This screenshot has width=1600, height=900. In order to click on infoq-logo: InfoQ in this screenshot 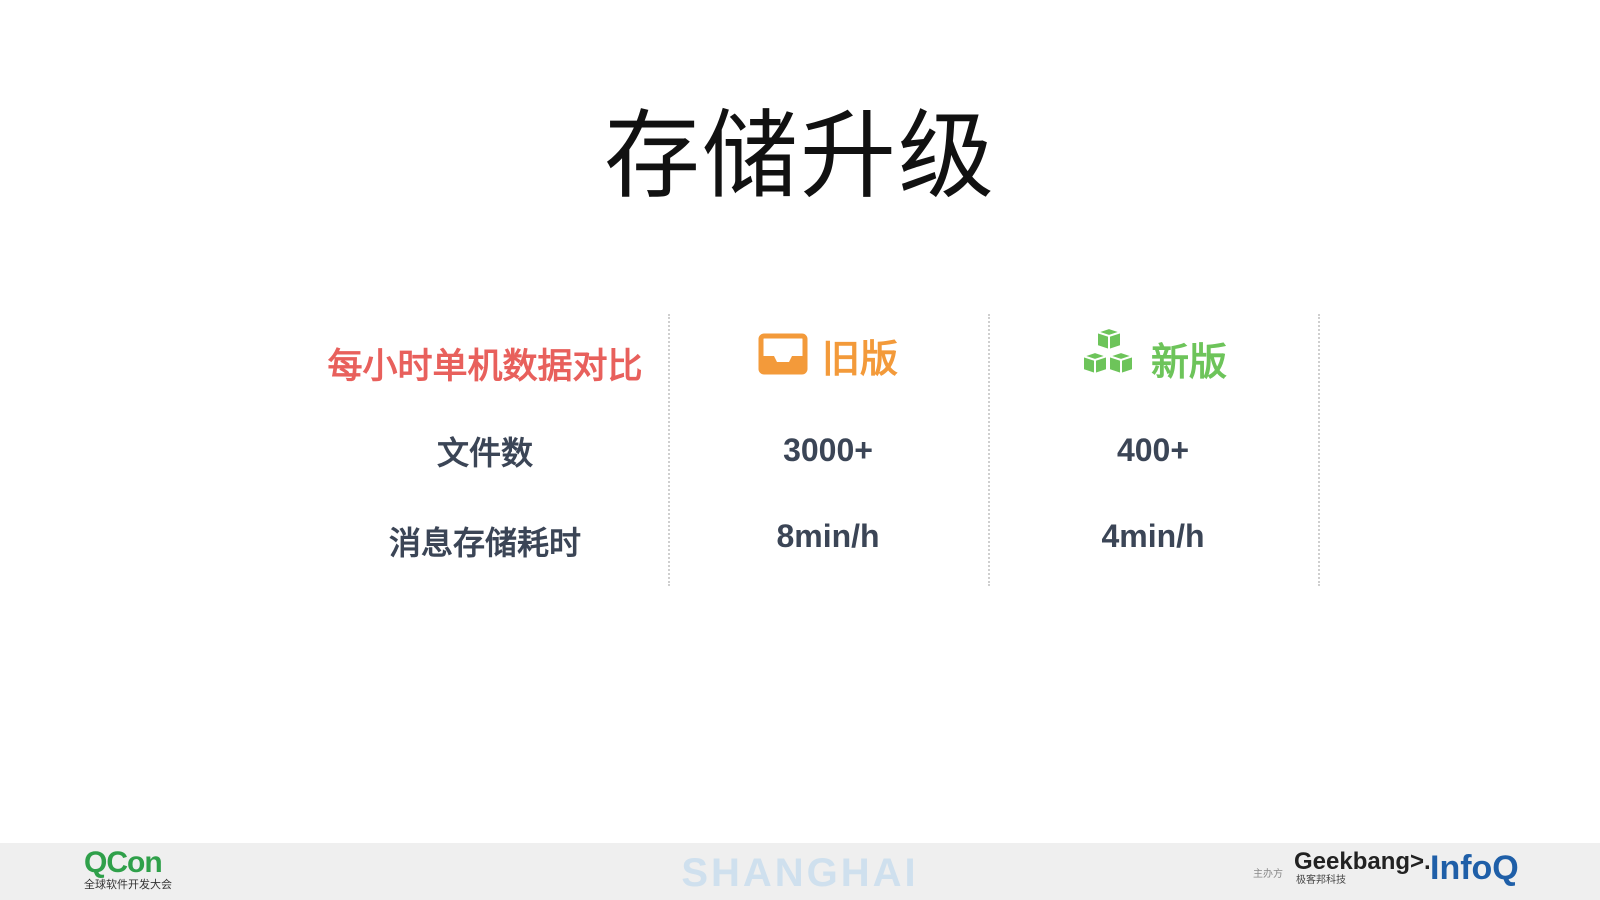, I will do `click(1474, 868)`.